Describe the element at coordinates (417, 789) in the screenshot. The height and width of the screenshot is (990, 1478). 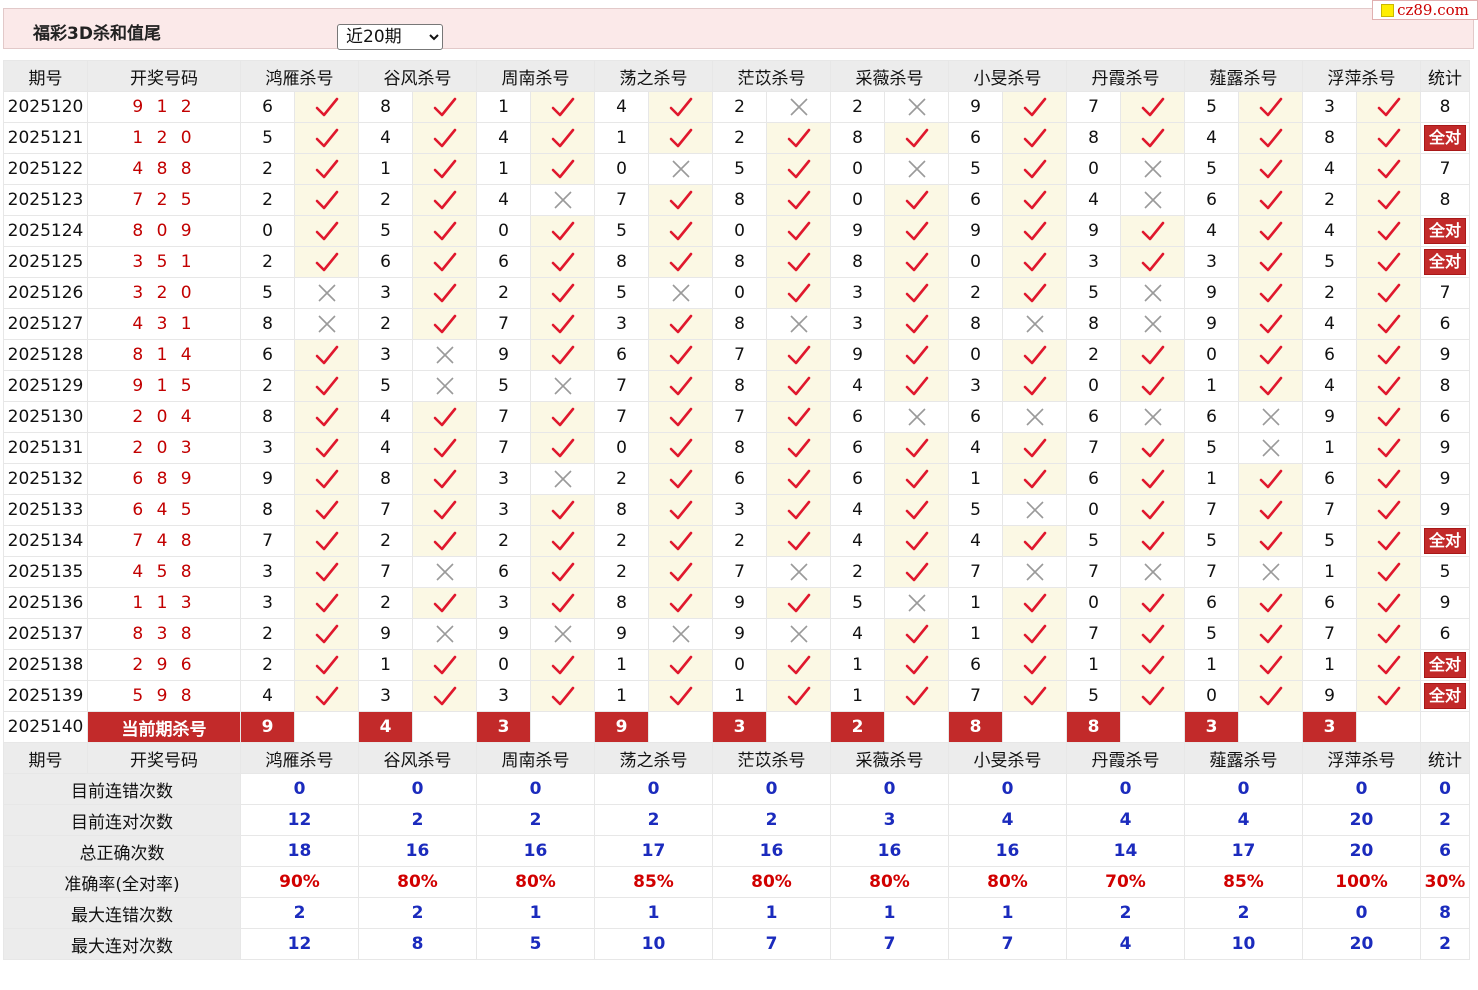
I see `stats-value: 0` at that location.